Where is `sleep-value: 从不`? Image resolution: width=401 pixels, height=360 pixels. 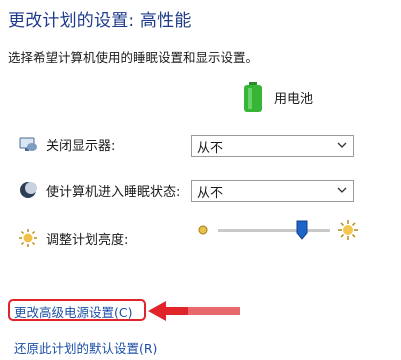
sleep-value: 从不 is located at coordinates (210, 193).